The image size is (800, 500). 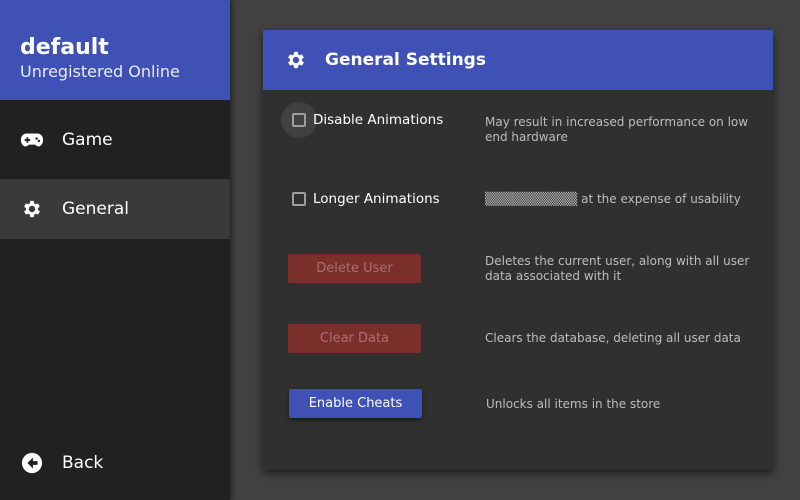 I want to click on setting-description: ▒▒▒▒▒▒▒▒▒▒ at the expense of usability, so click(x=613, y=199).